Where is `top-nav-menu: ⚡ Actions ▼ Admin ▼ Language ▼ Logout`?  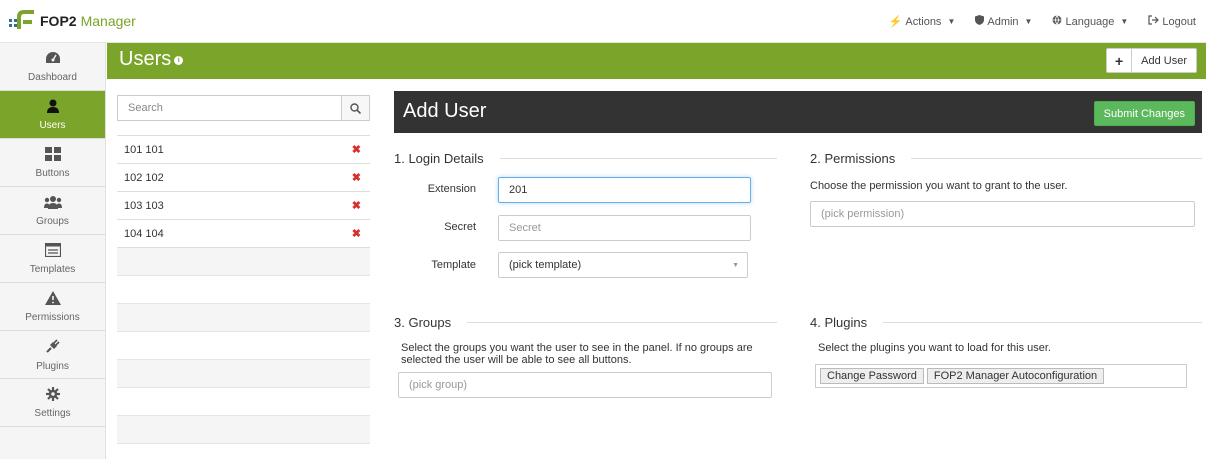 top-nav-menu: ⚡ Actions ▼ Admin ▼ Language ▼ Logout is located at coordinates (1042, 21).